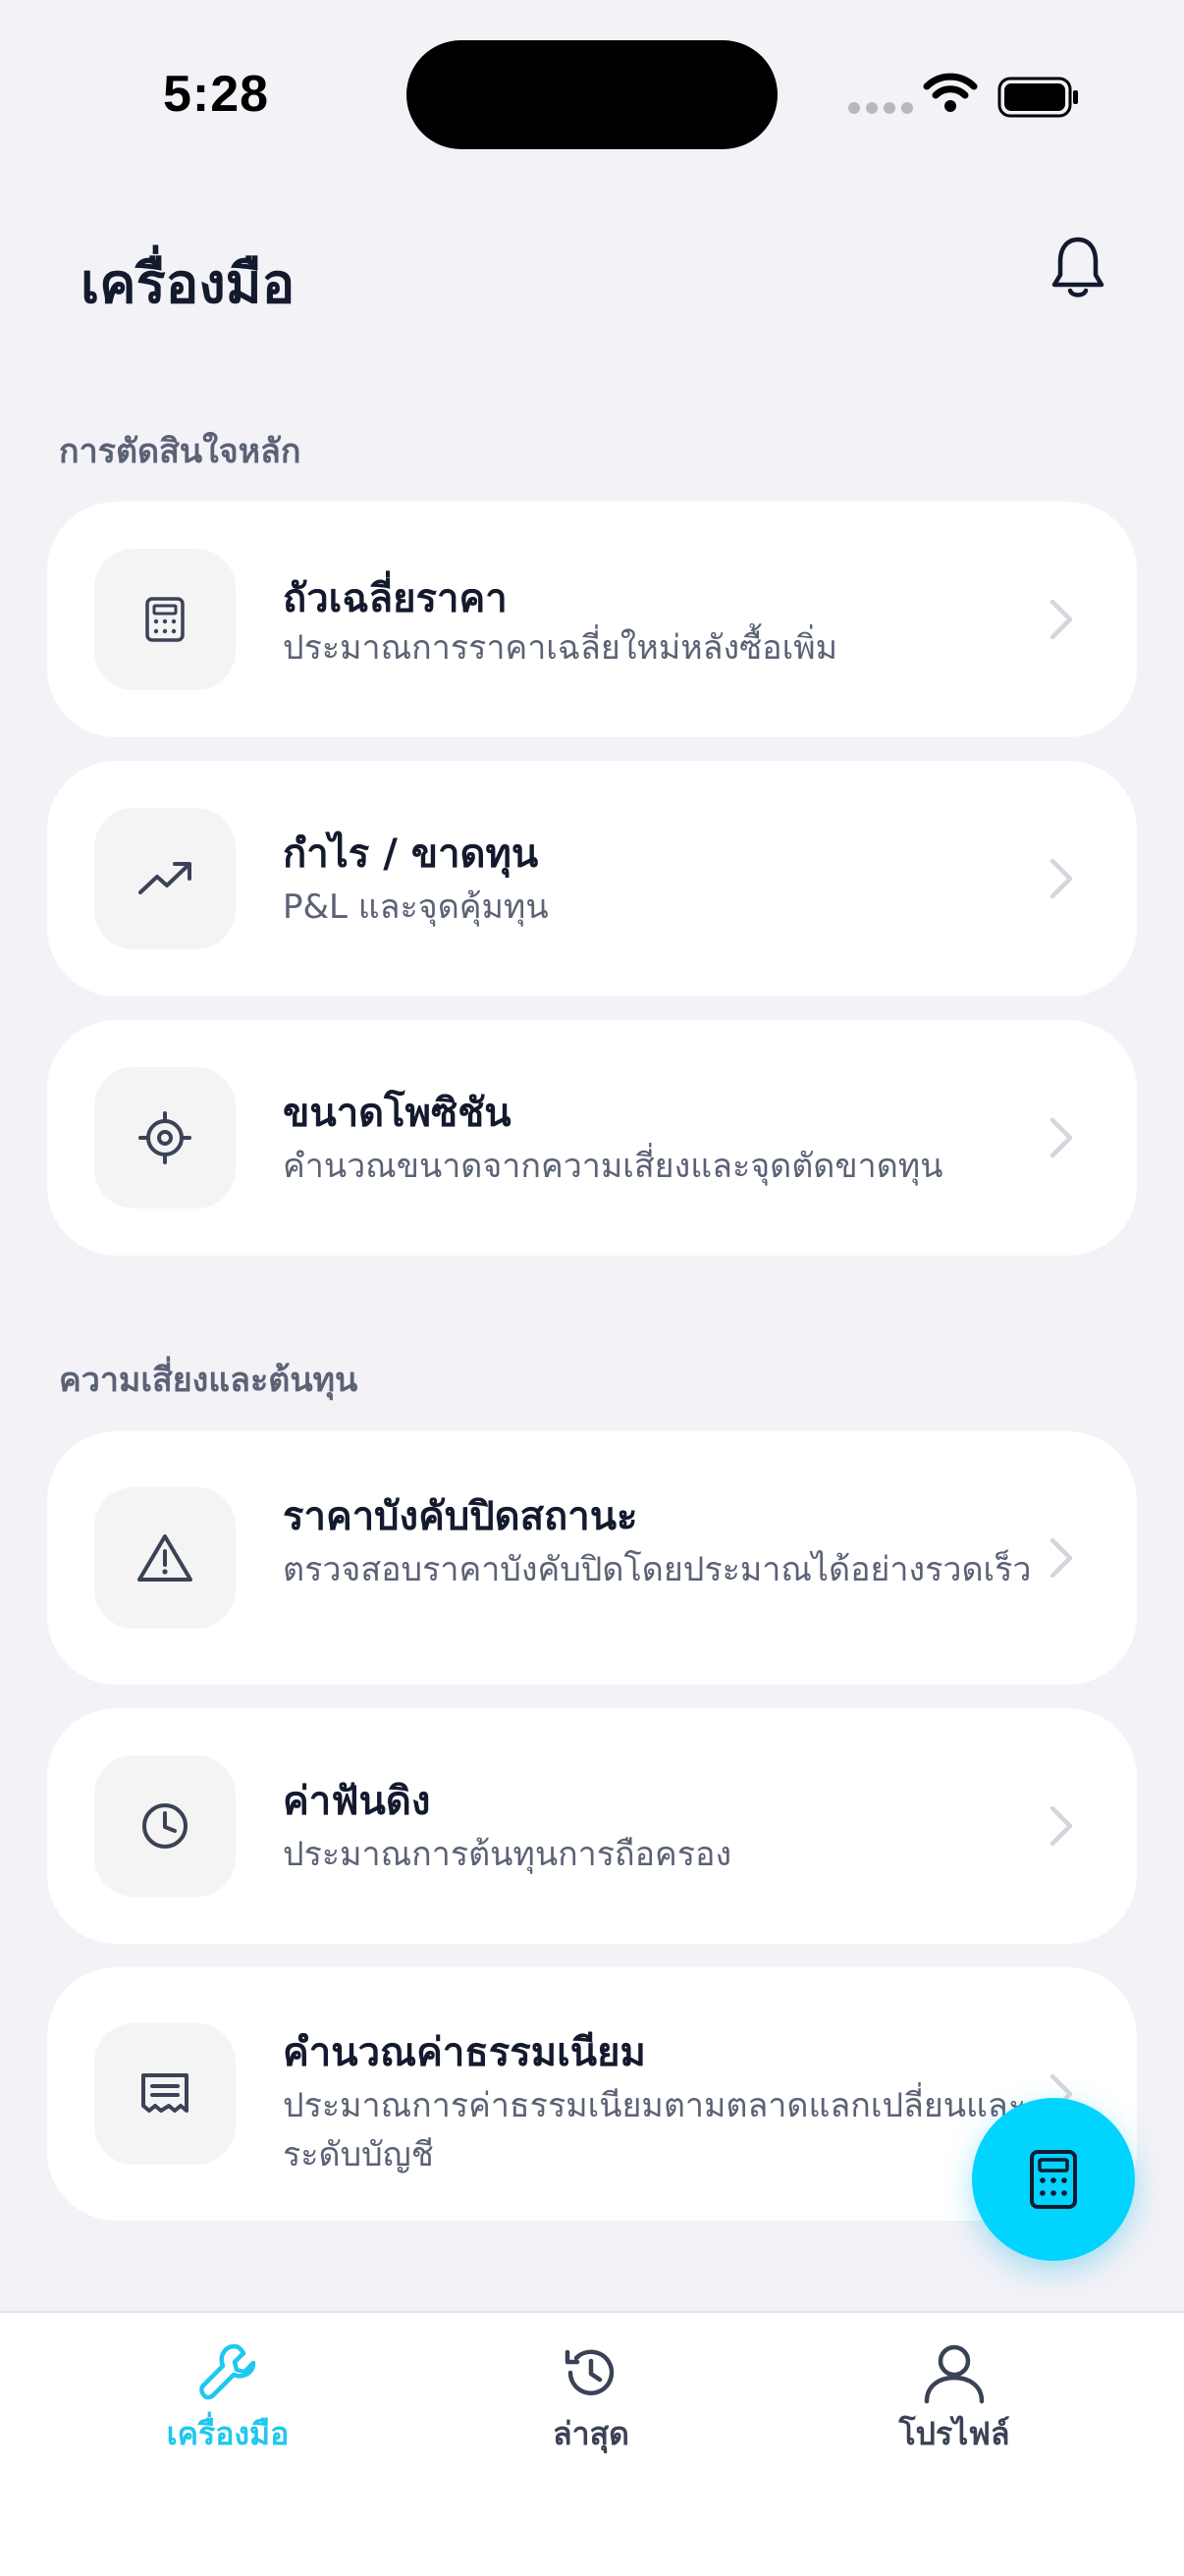  I want to click on tool-card-funding: ค่าฟันดิง ประมาณการต้นทุนการถือครอง, so click(592, 1826).